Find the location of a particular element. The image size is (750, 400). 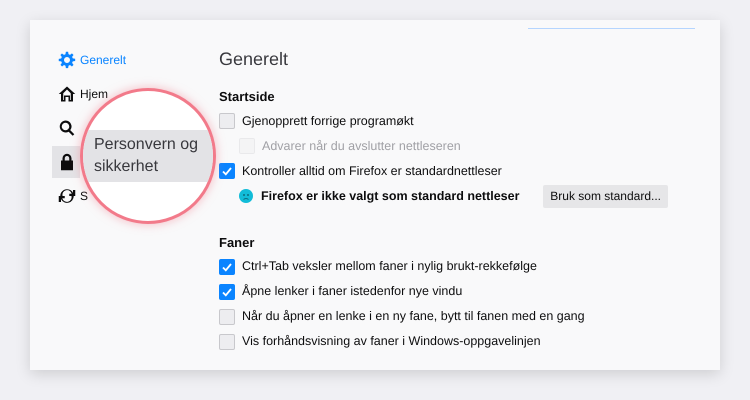

sync-icon is located at coordinates (67, 196).